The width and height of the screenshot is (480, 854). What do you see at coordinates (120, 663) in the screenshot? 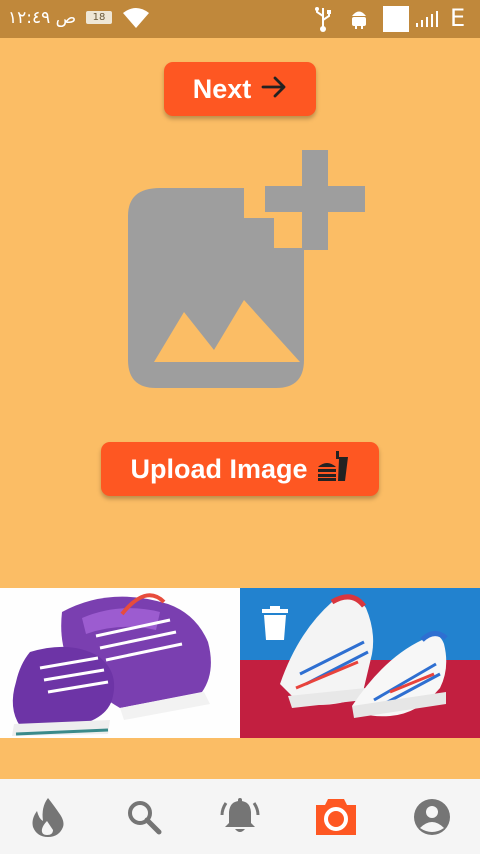
I see `gallery-image-purple-sneakers` at bounding box center [120, 663].